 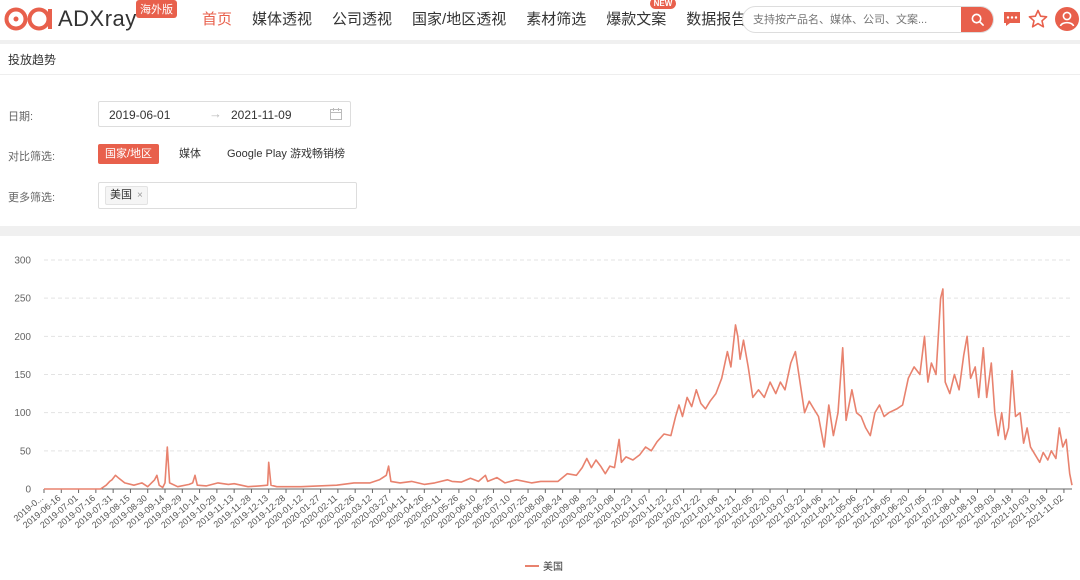 I want to click on favorites-button, so click(x=1038, y=19).